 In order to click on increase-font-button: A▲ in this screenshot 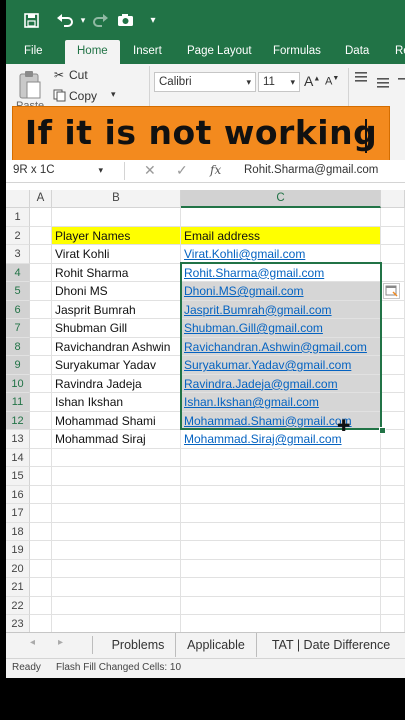, I will do `click(312, 81)`.